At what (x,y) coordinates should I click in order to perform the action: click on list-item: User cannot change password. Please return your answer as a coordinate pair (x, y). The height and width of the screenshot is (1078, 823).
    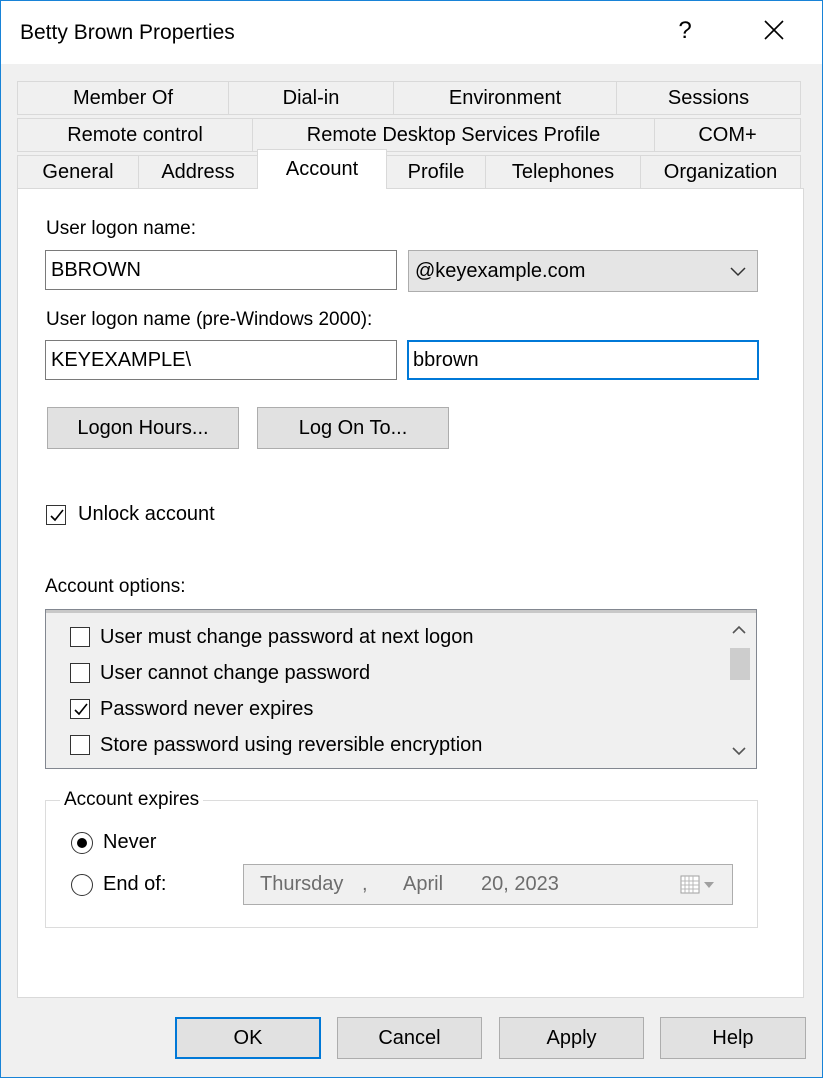
    Looking at the image, I should click on (220, 673).